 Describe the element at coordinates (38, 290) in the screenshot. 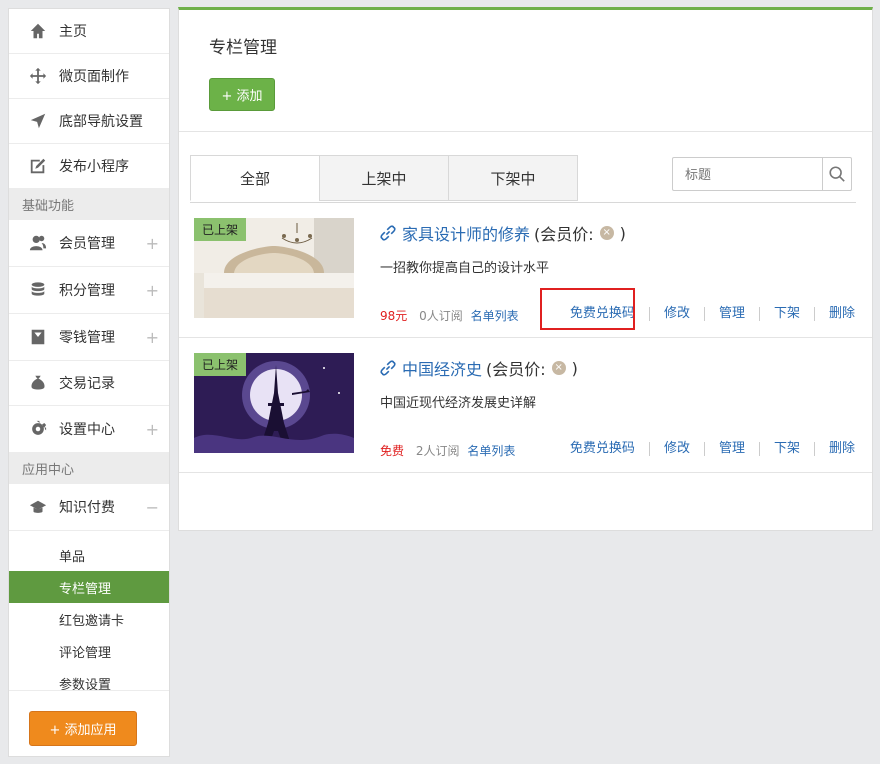

I see `database-icon` at that location.